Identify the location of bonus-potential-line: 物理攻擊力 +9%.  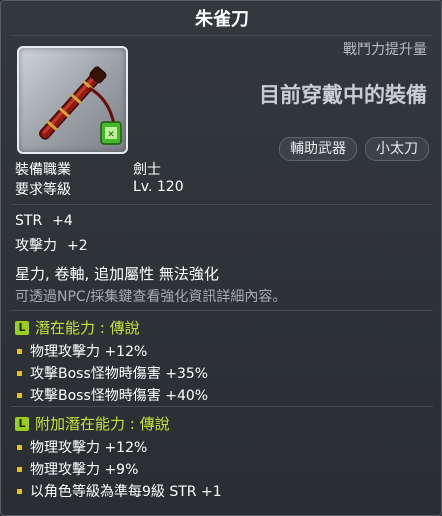
(77, 469).